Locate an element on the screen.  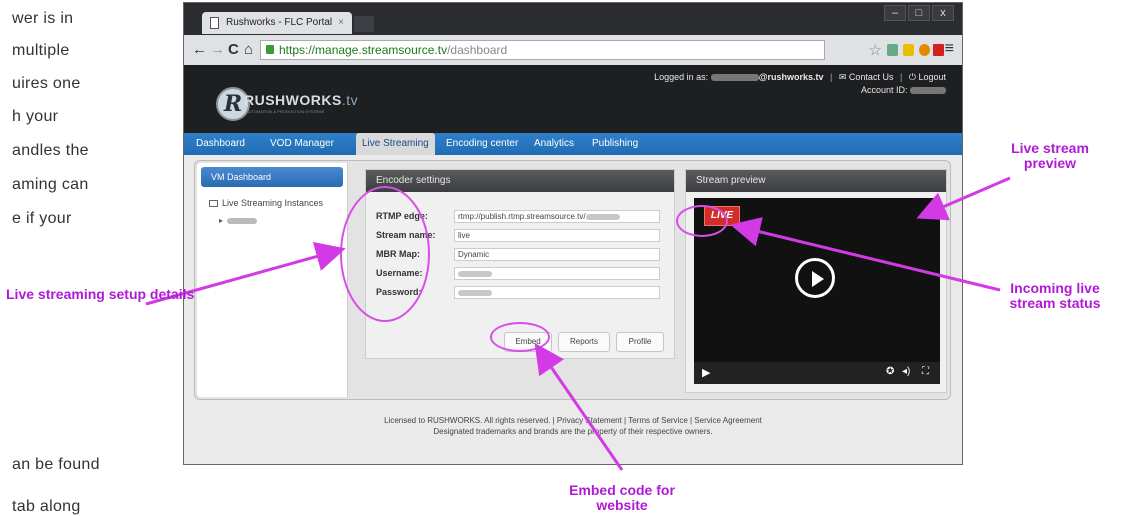
volume-icon: ◂) is located at coordinates (906, 371).